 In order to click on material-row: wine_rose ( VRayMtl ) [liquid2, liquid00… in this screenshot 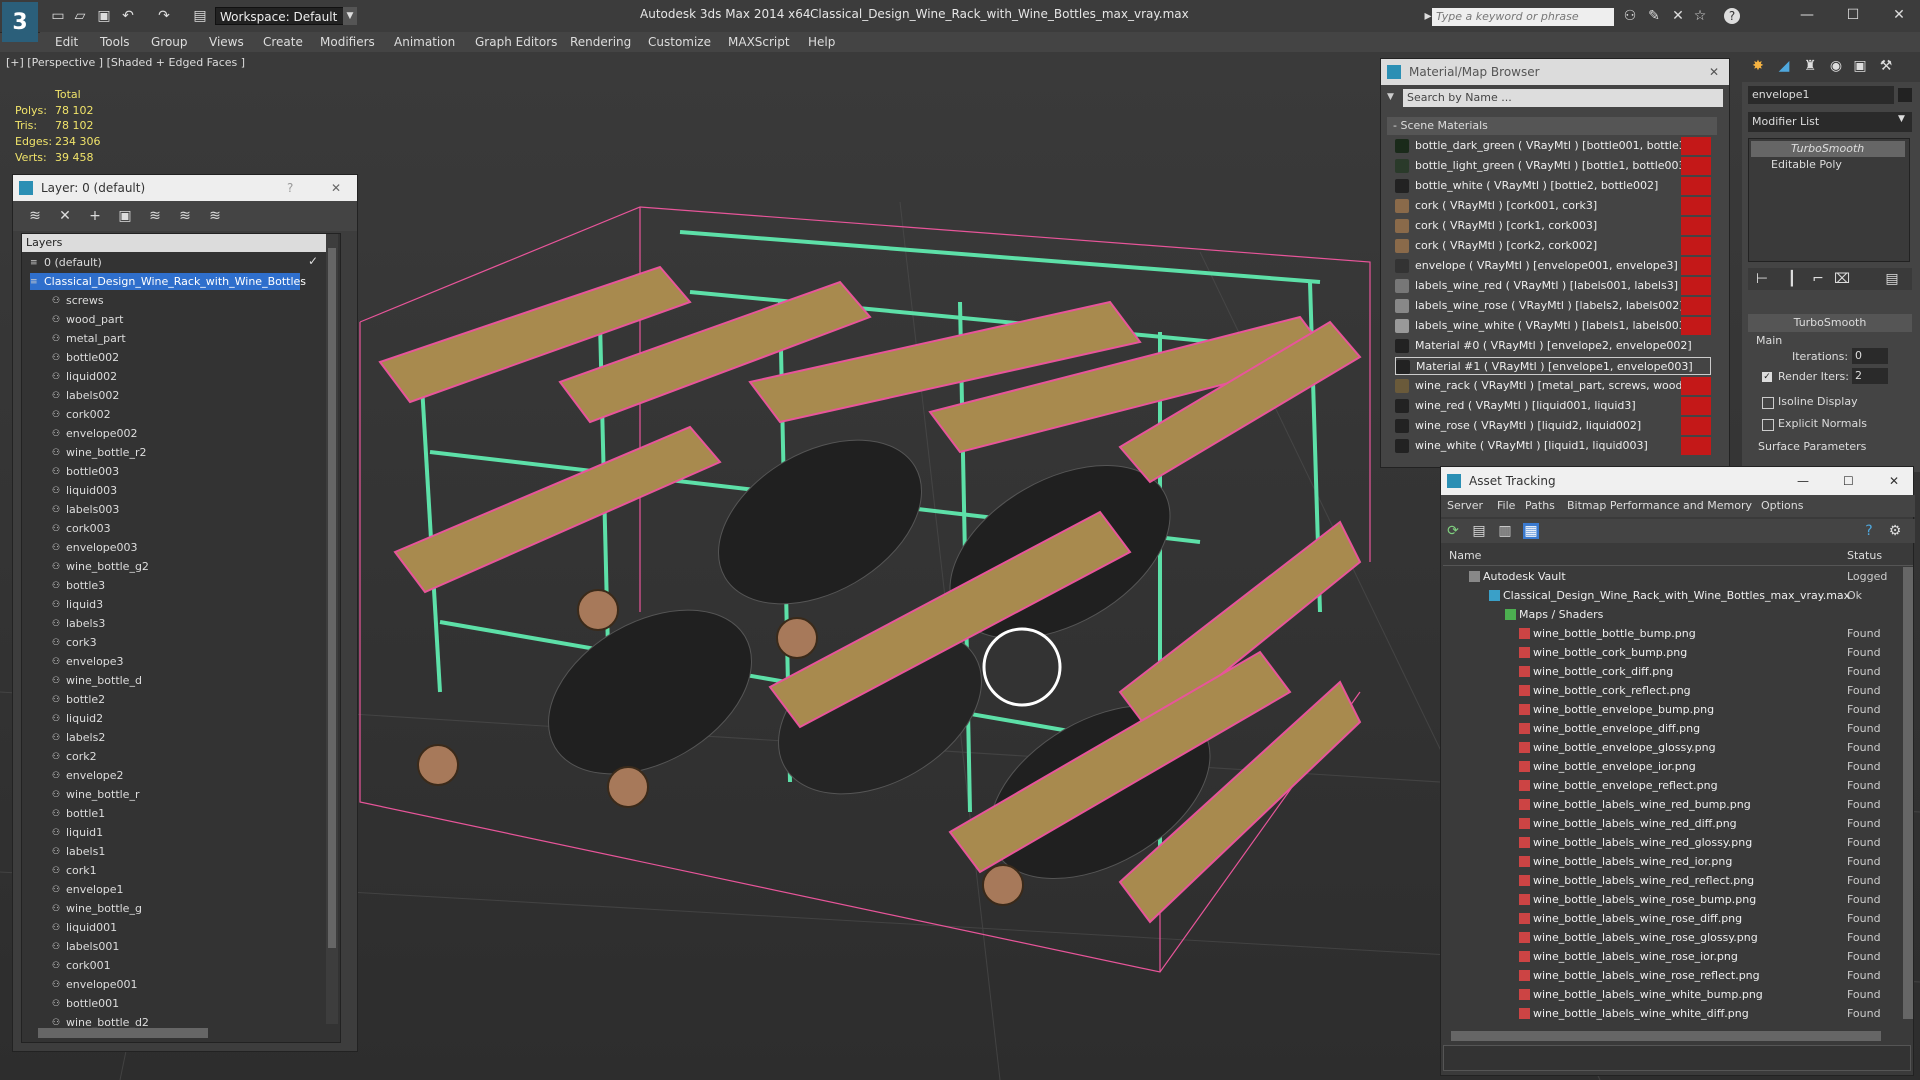, I will do `click(1553, 426)`.